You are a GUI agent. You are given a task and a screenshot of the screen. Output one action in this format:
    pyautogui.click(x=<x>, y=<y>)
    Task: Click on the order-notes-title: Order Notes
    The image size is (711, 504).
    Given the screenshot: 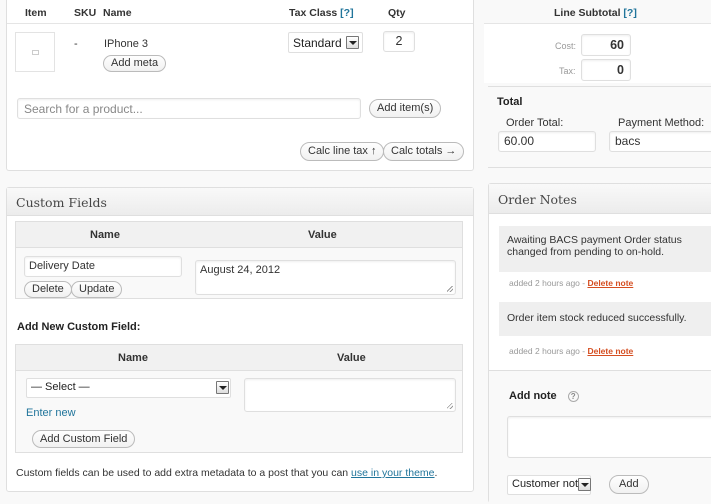 What is the action you would take?
    pyautogui.click(x=537, y=199)
    